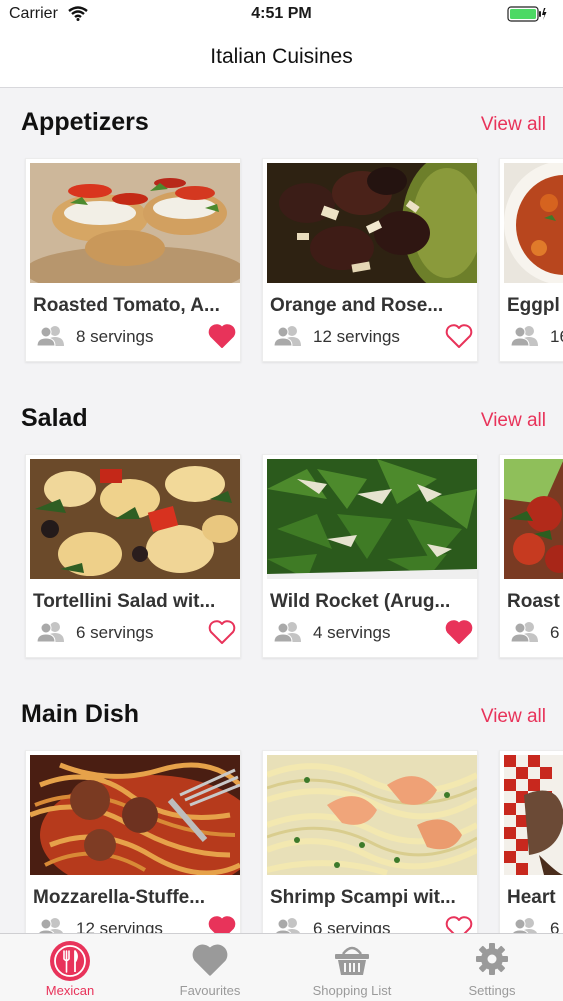 The width and height of the screenshot is (563, 1001). Describe the element at coordinates (70, 963) in the screenshot. I see `plate-cutlery-icon` at that location.